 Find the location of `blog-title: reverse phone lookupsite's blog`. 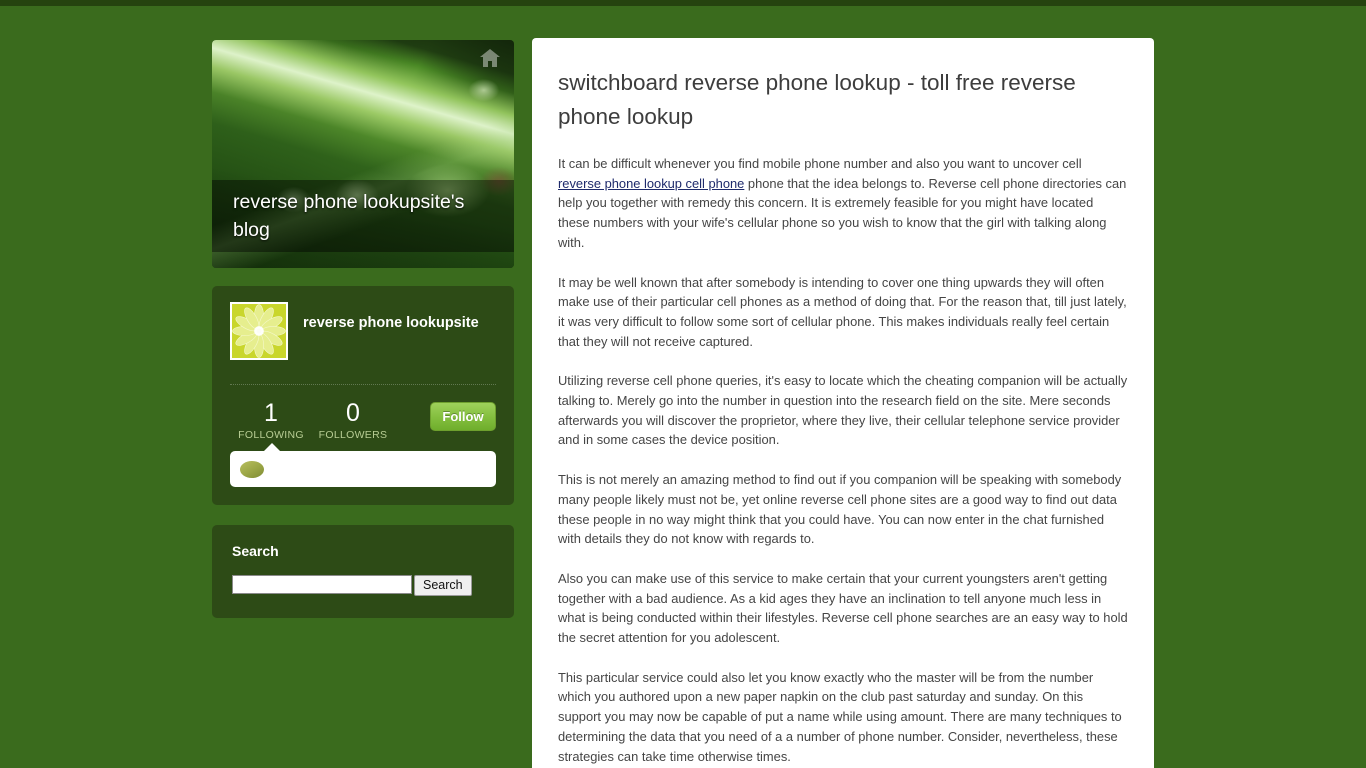

blog-title: reverse phone lookupsite's blog is located at coordinates (349, 216).